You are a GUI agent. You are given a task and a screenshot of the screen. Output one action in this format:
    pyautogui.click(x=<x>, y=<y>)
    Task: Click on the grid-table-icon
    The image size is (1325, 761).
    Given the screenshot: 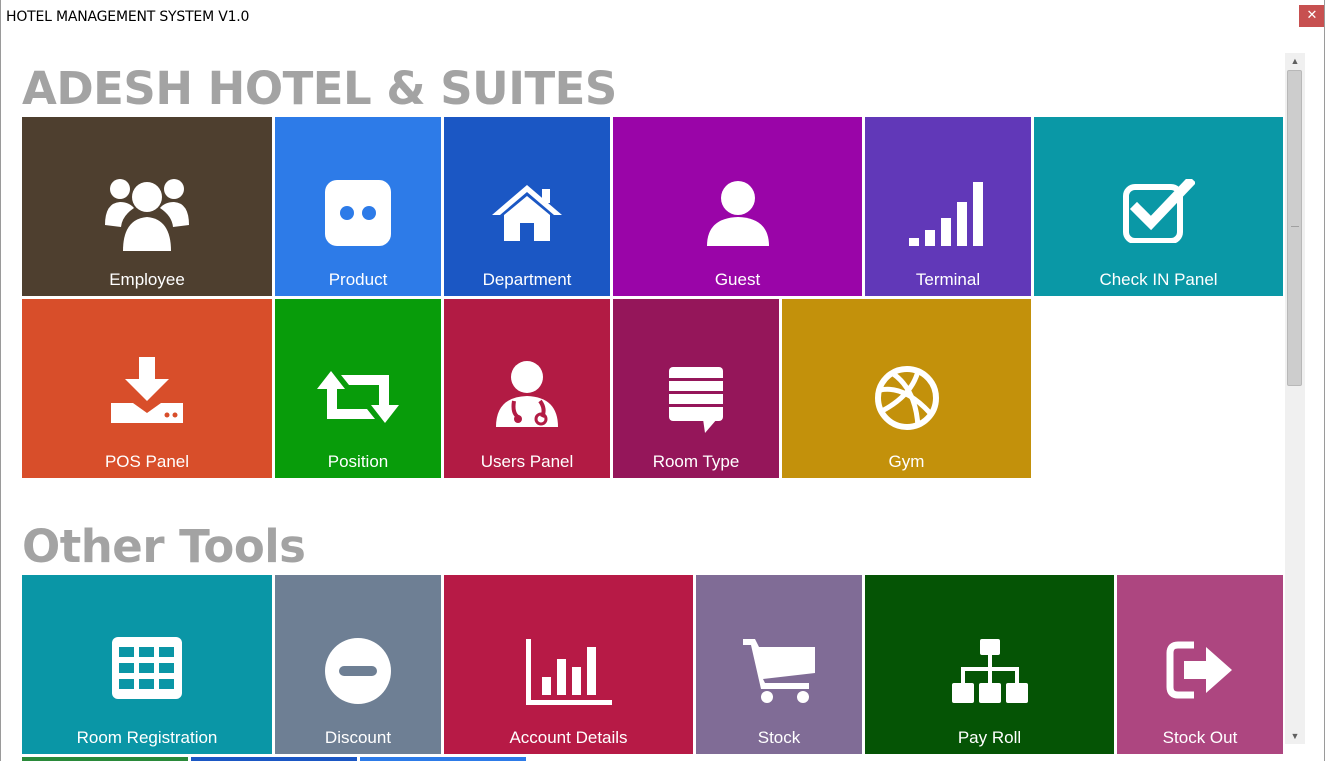 What is the action you would take?
    pyautogui.click(x=147, y=668)
    